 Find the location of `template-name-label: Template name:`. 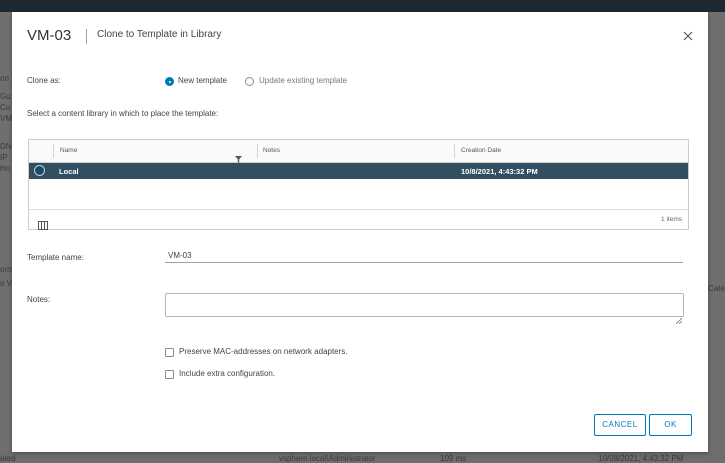

template-name-label: Template name: is located at coordinates (55, 257).